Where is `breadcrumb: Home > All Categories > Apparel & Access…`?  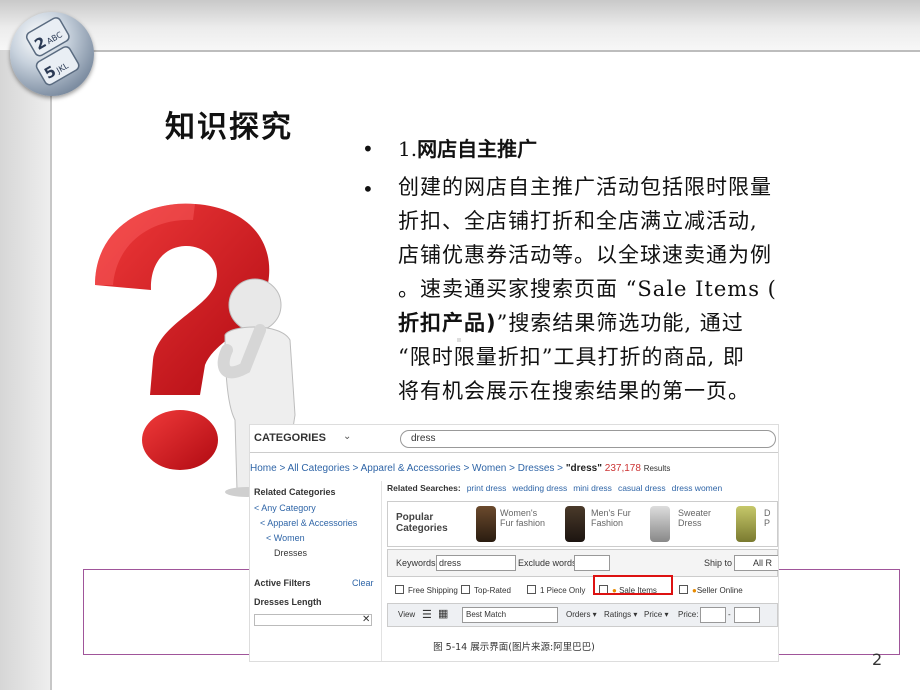
breadcrumb: Home > All Categories > Apparel & Access… is located at coordinates (460, 468).